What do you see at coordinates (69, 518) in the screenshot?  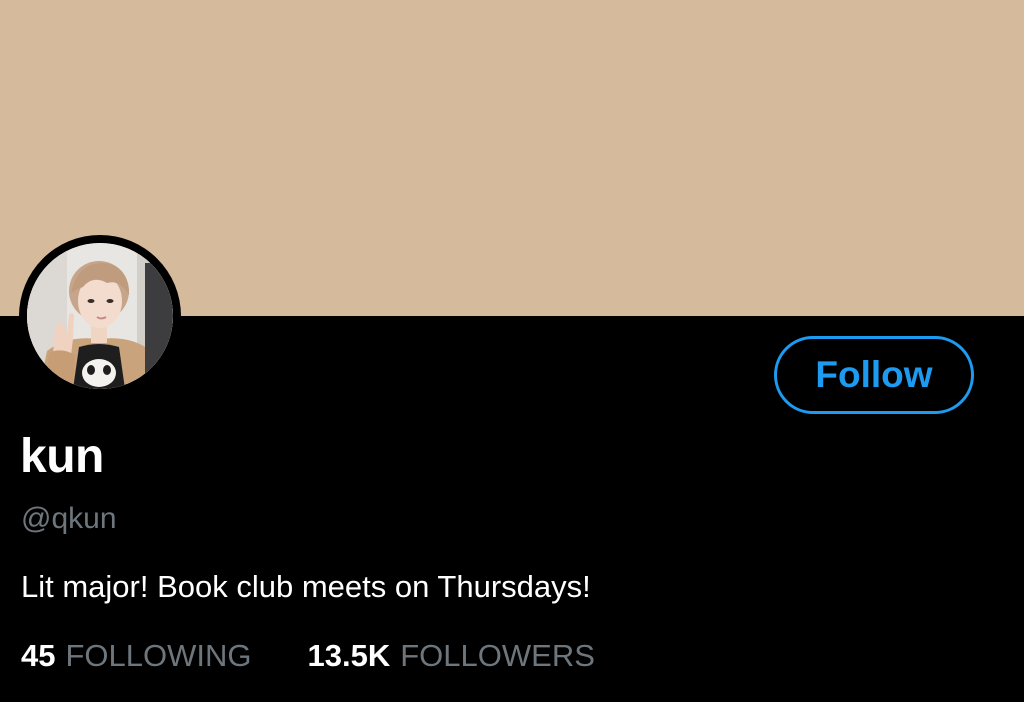 I see `user-handle: @qkun` at bounding box center [69, 518].